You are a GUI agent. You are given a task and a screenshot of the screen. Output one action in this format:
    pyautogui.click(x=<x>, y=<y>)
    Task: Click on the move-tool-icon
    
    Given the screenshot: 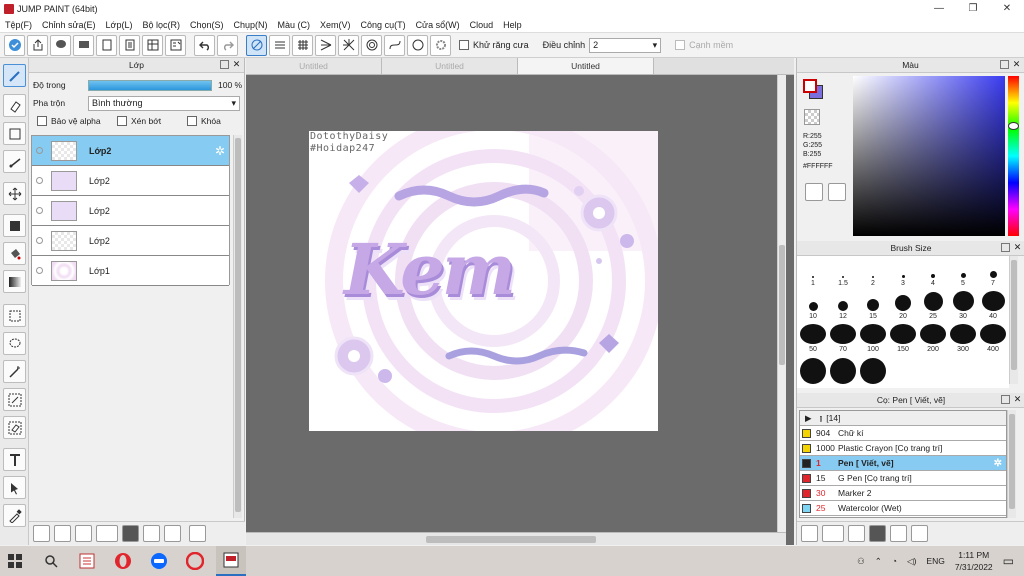 What is the action you would take?
    pyautogui.click(x=14, y=193)
    